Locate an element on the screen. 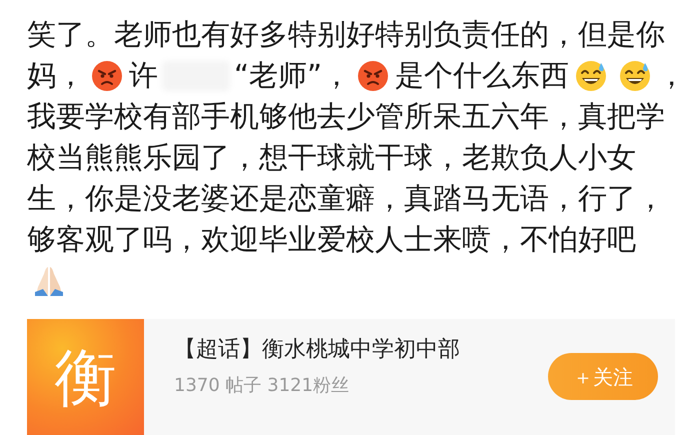 Image resolution: width=700 pixels, height=435 pixels. post-text: 够客观了吗，欢迎毕业爱校人士来喷，不怕好吧 is located at coordinates (331, 239).